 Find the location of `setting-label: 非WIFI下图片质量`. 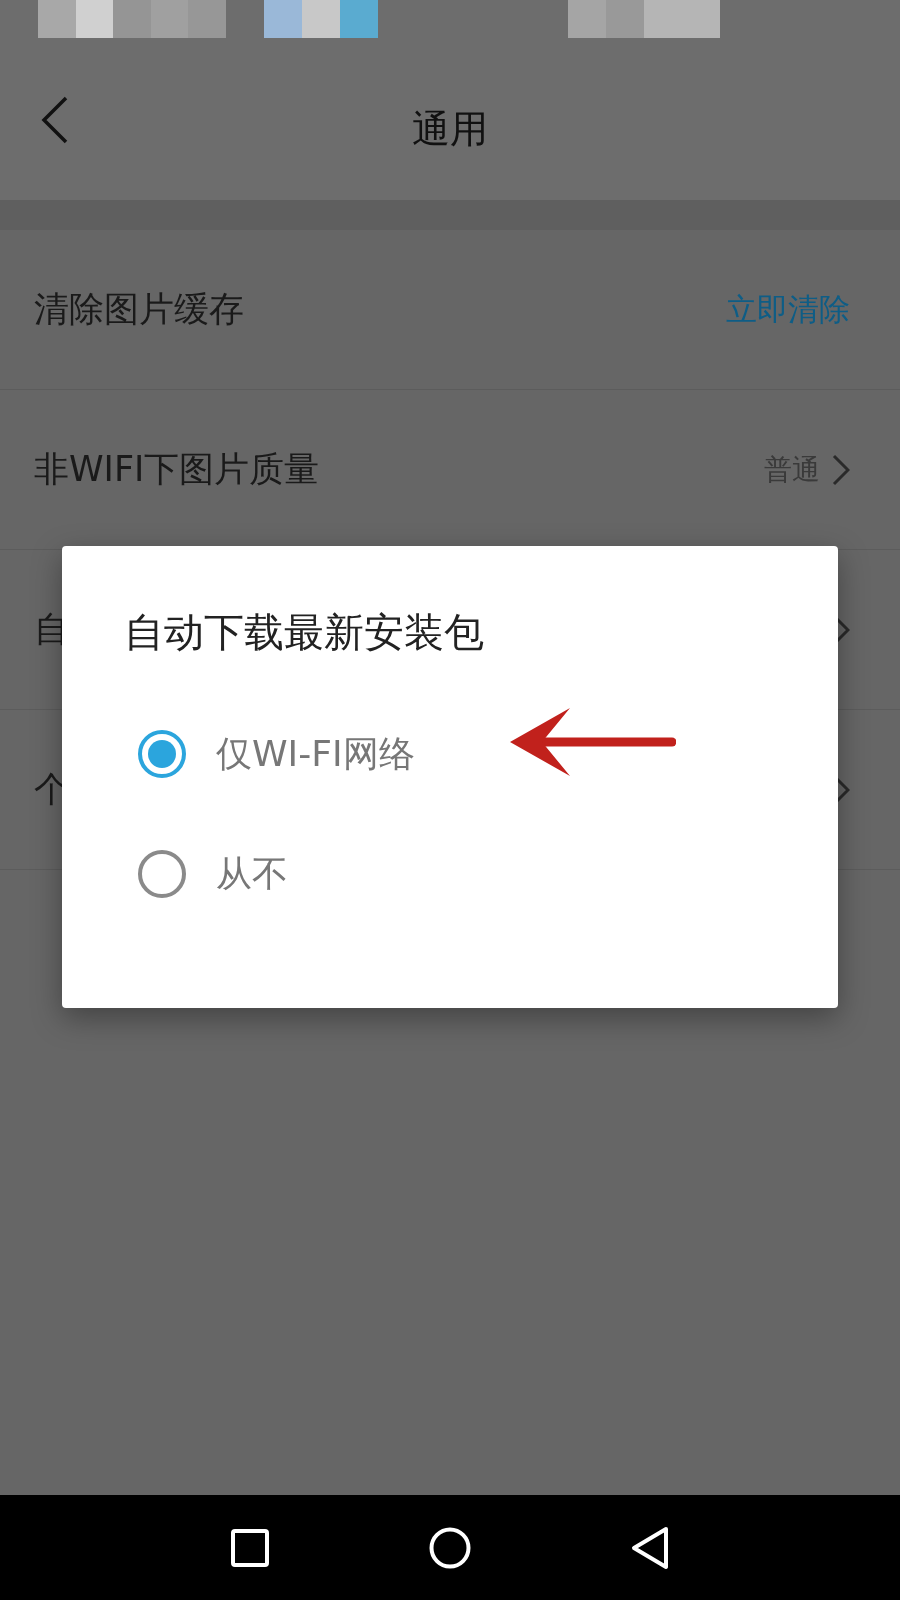

setting-label: 非WIFI下图片质量 is located at coordinates (177, 470).